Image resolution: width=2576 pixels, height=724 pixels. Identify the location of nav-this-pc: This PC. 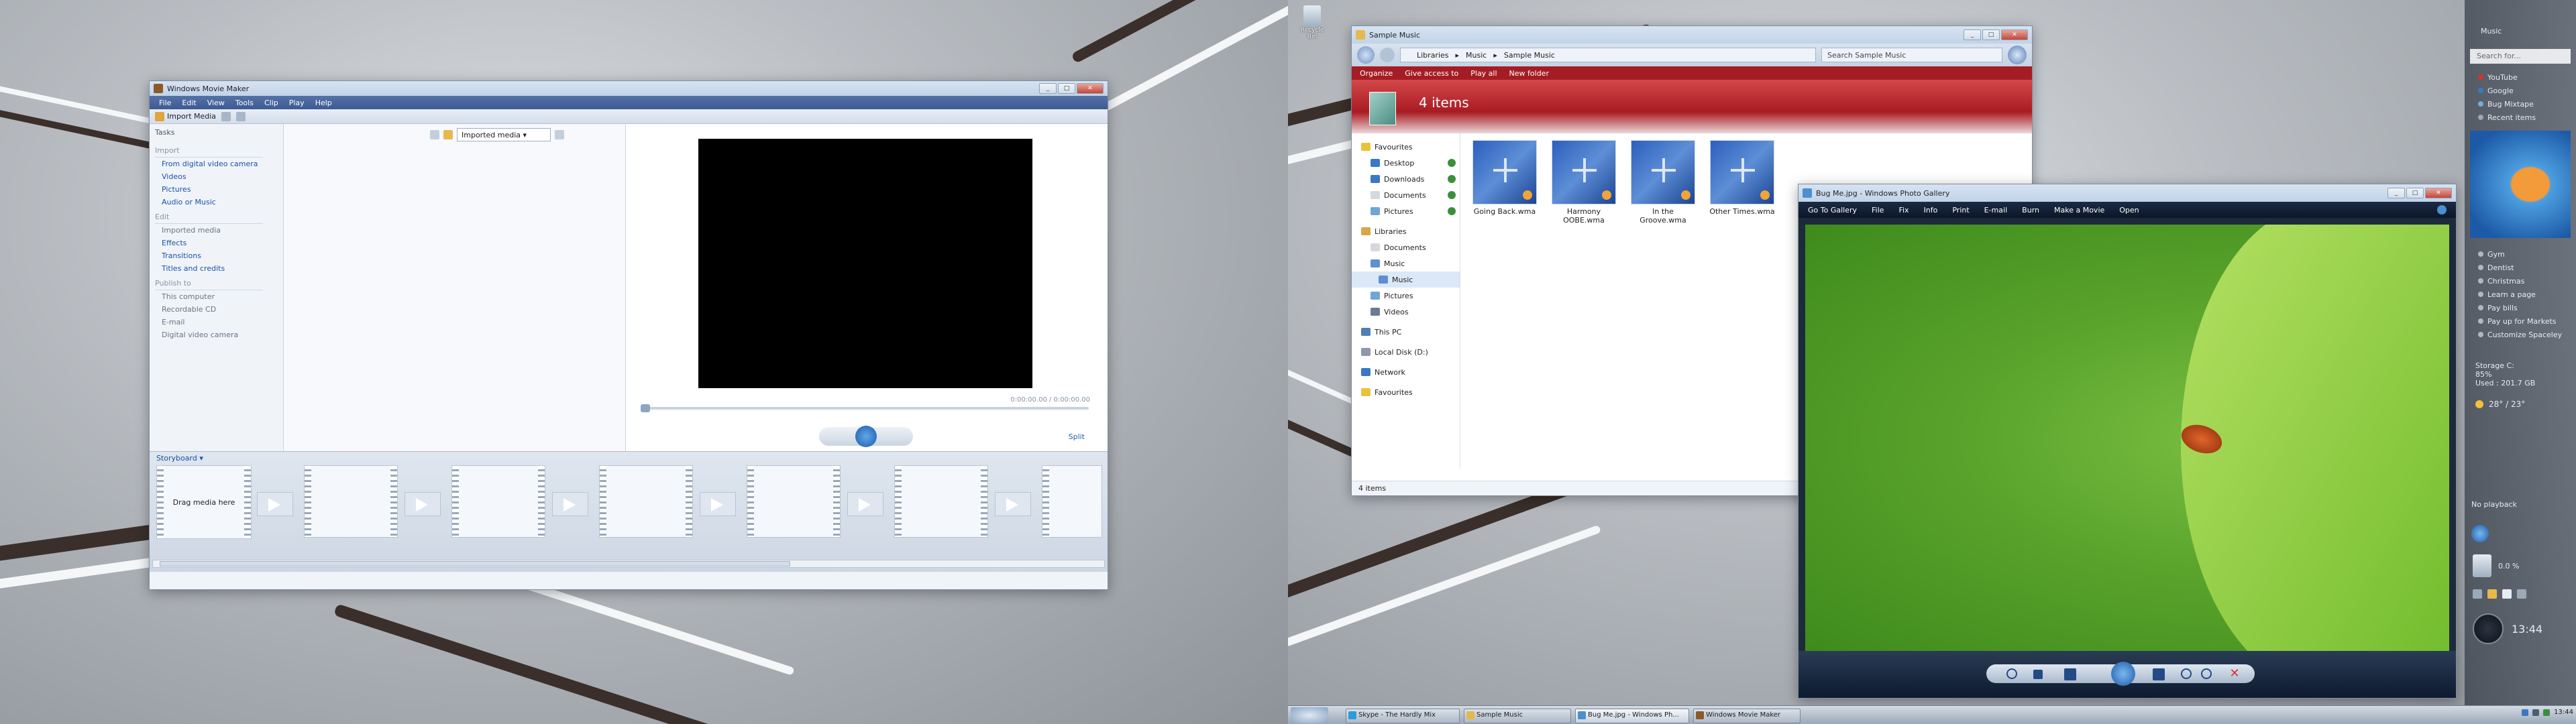
(1406, 332).